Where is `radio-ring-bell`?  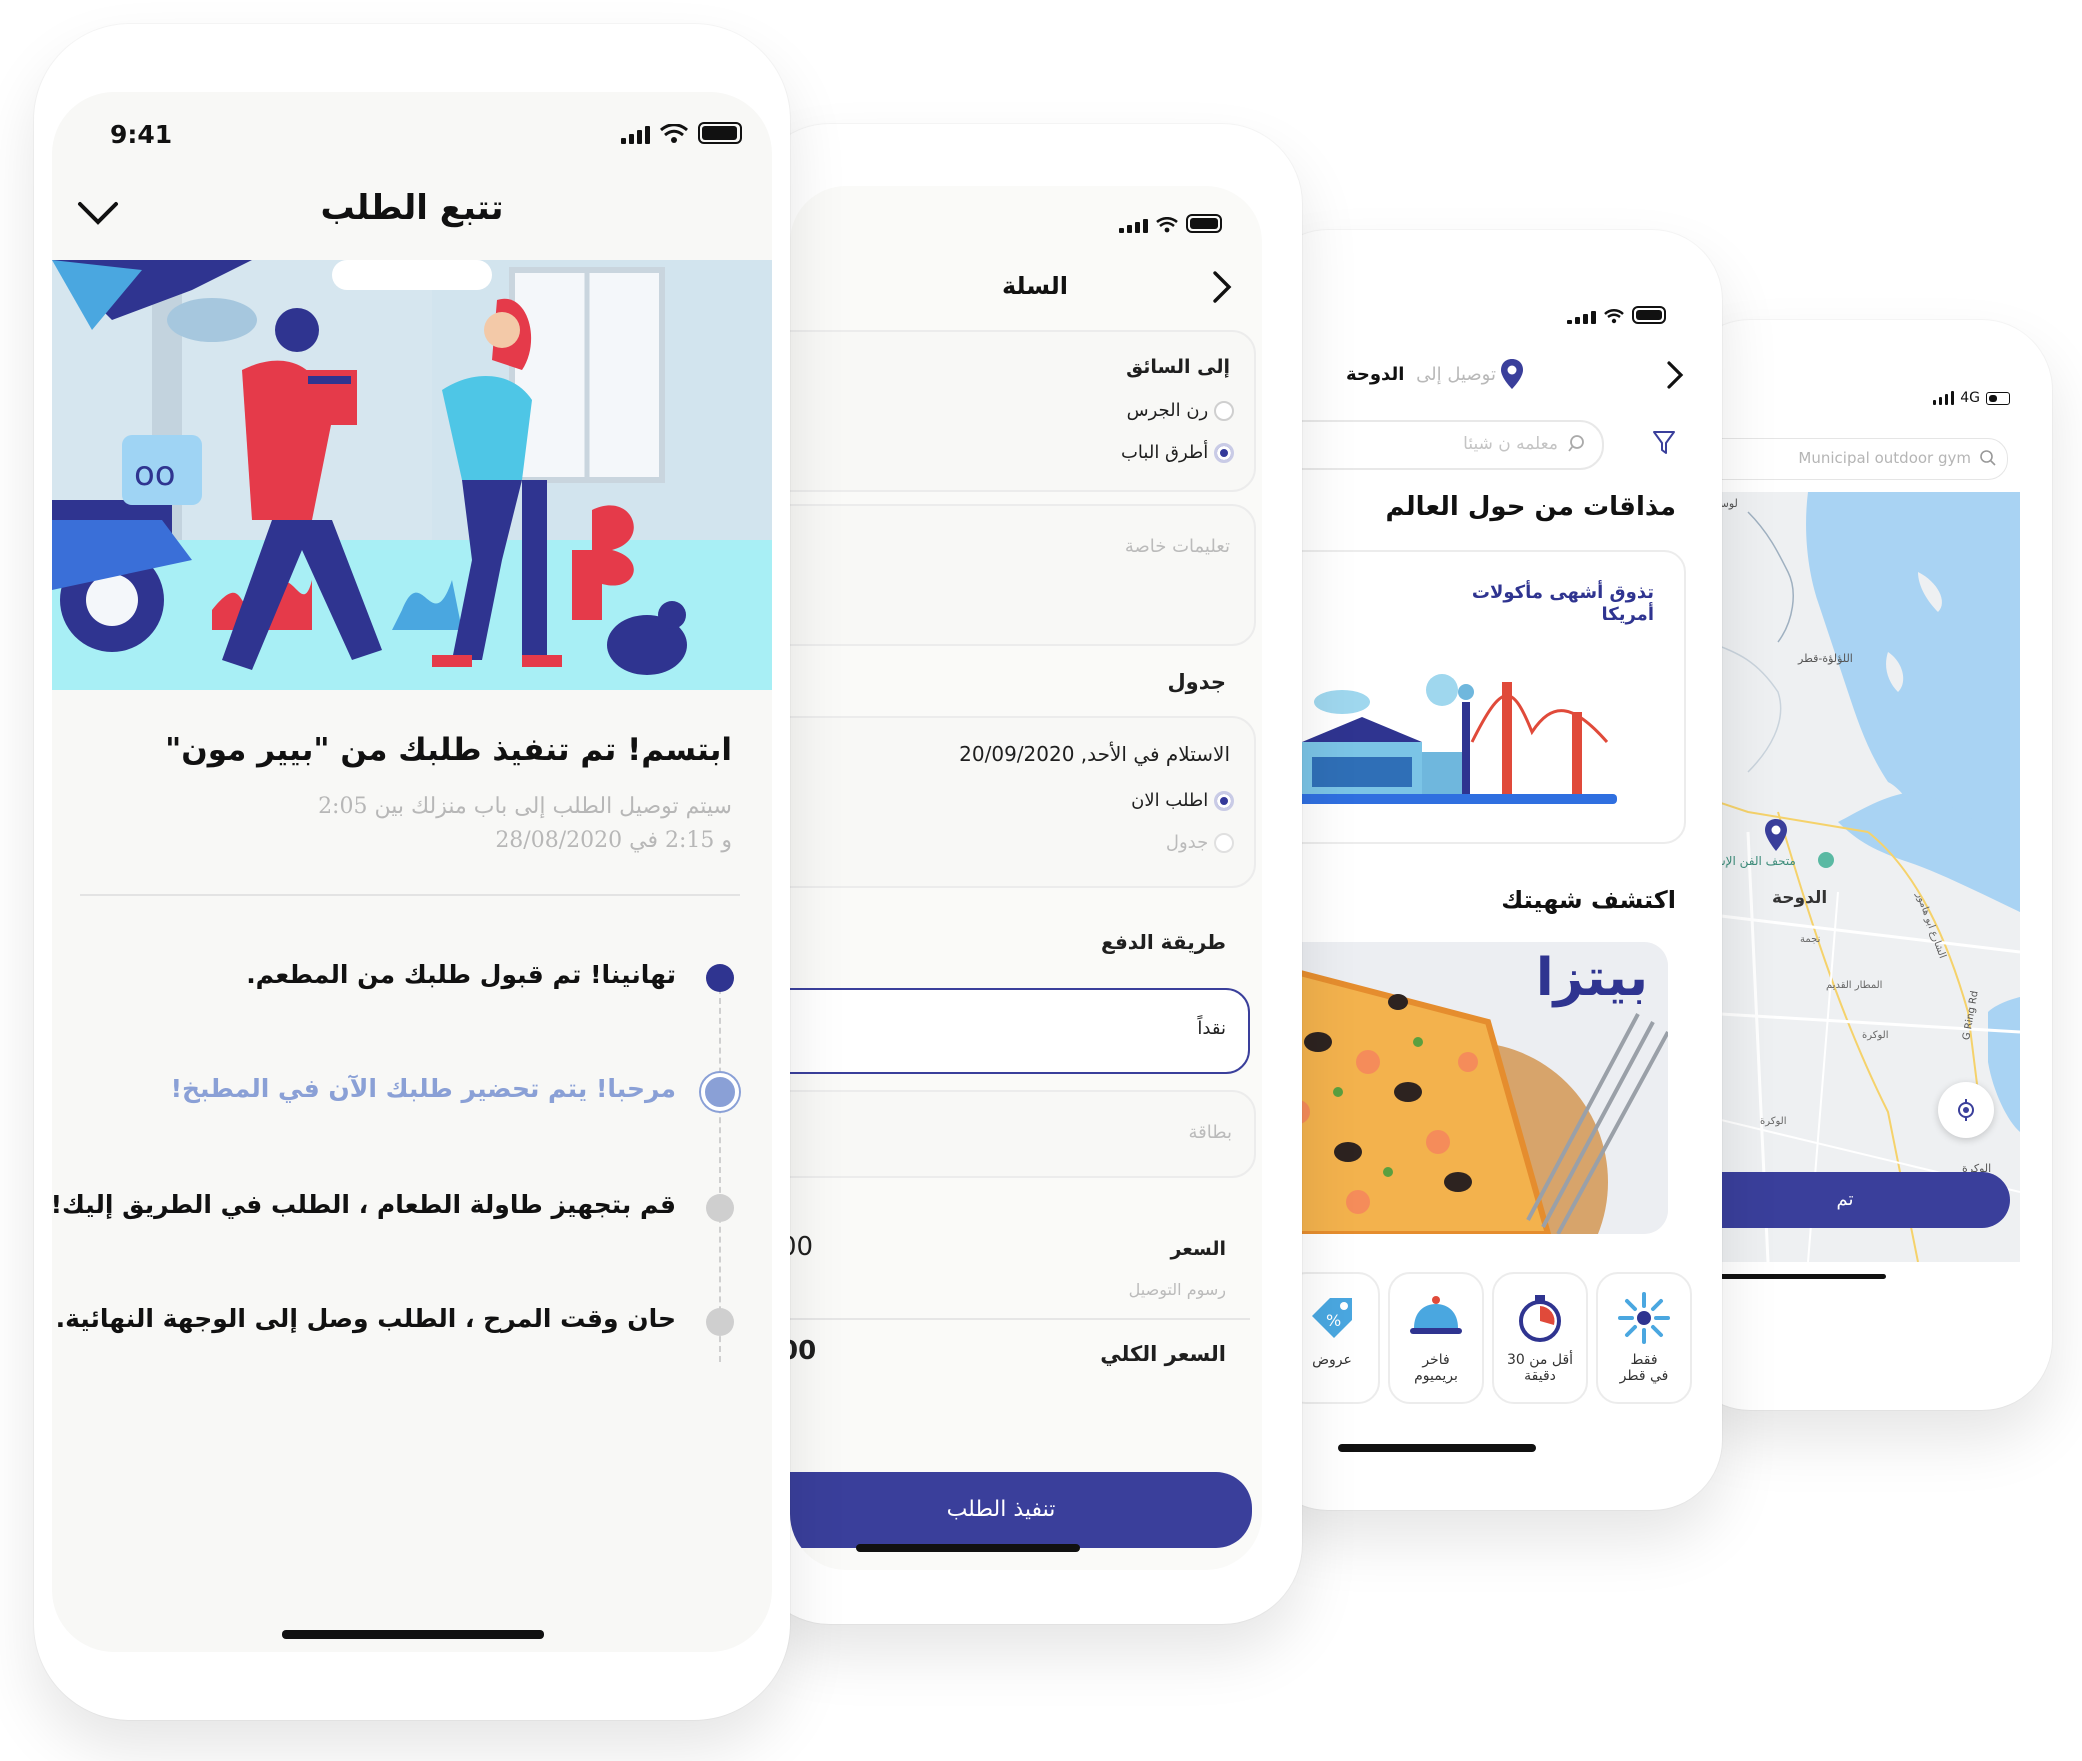
radio-ring-bell is located at coordinates (1224, 411).